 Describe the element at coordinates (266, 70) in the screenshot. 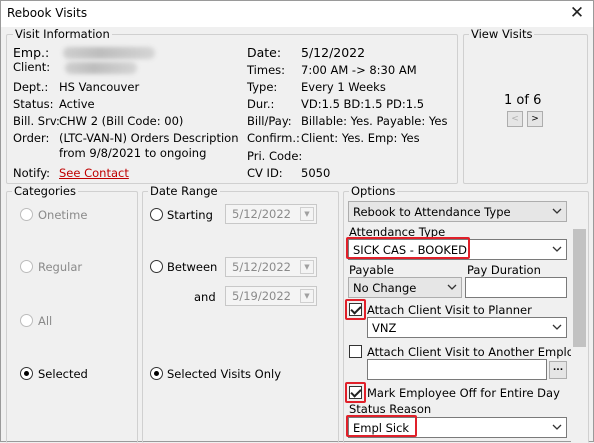

I see `times-label: Times:` at that location.